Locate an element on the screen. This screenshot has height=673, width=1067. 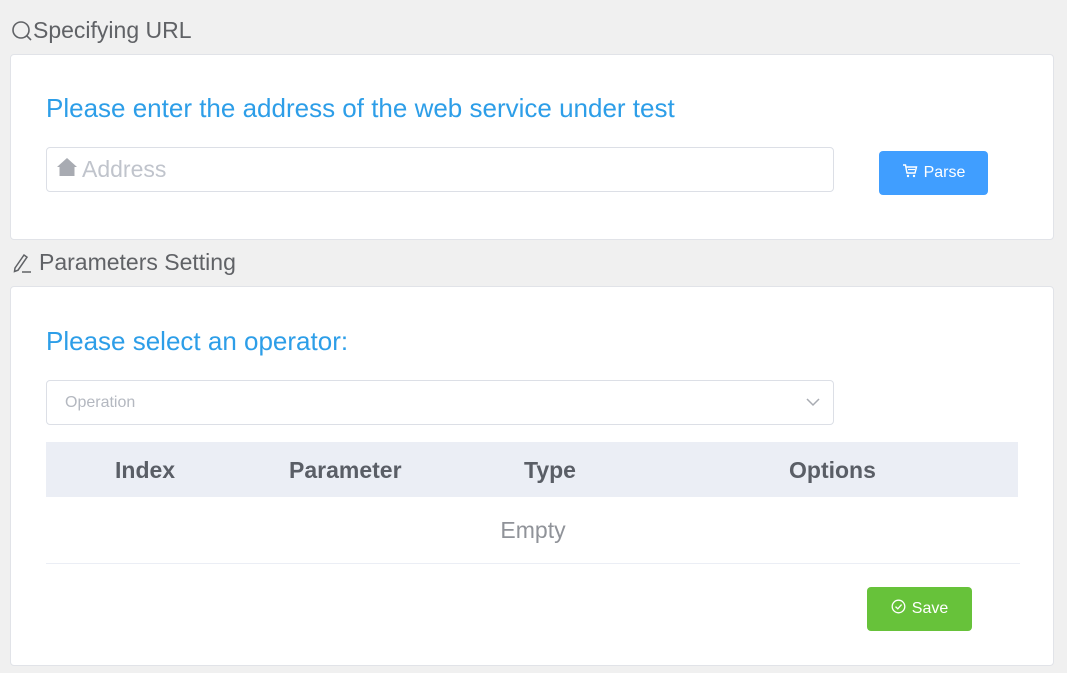
chevron-down-icon is located at coordinates (813, 403).